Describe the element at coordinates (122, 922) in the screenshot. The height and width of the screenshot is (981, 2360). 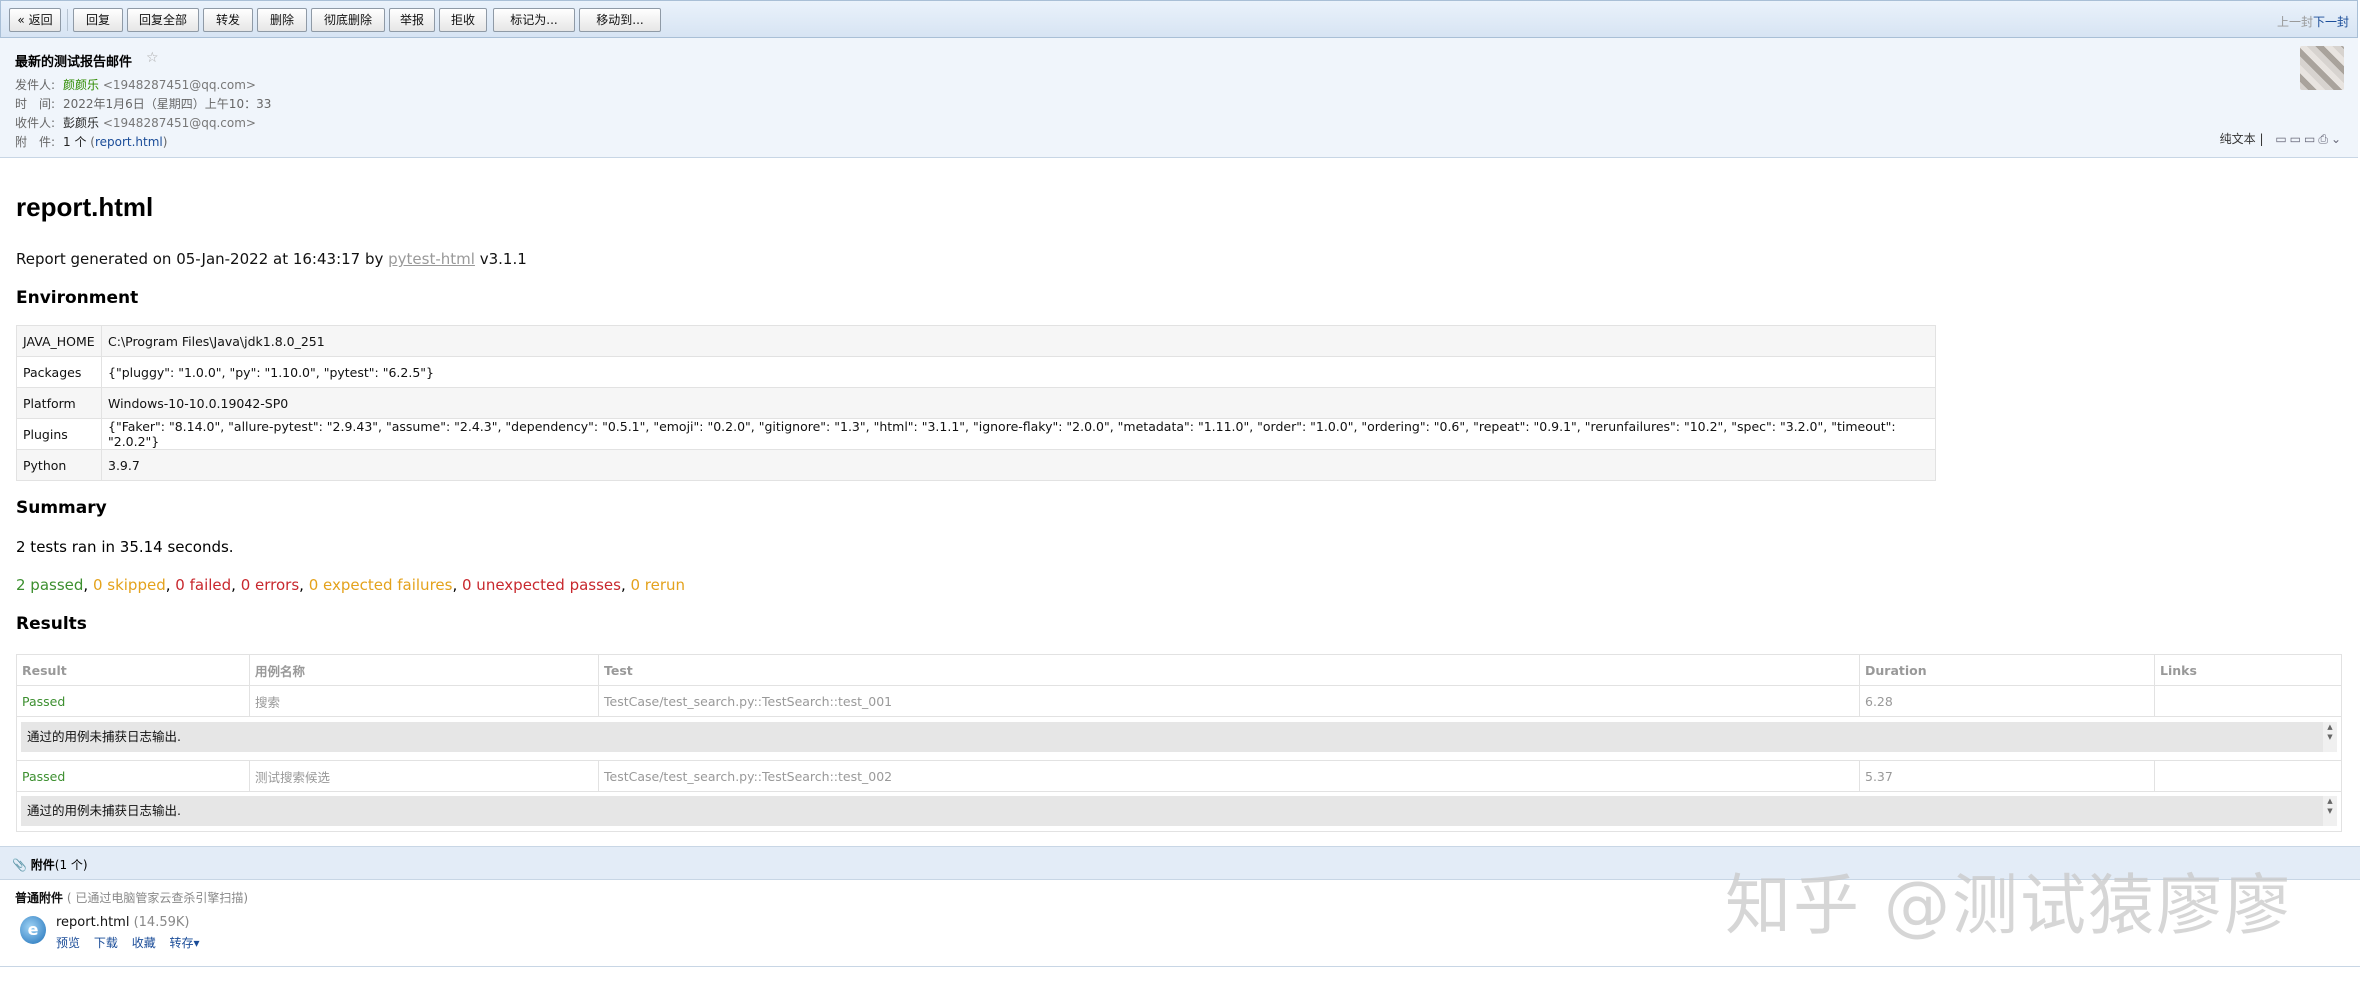
I see `attachment-file: report.html (14.59K)` at that location.